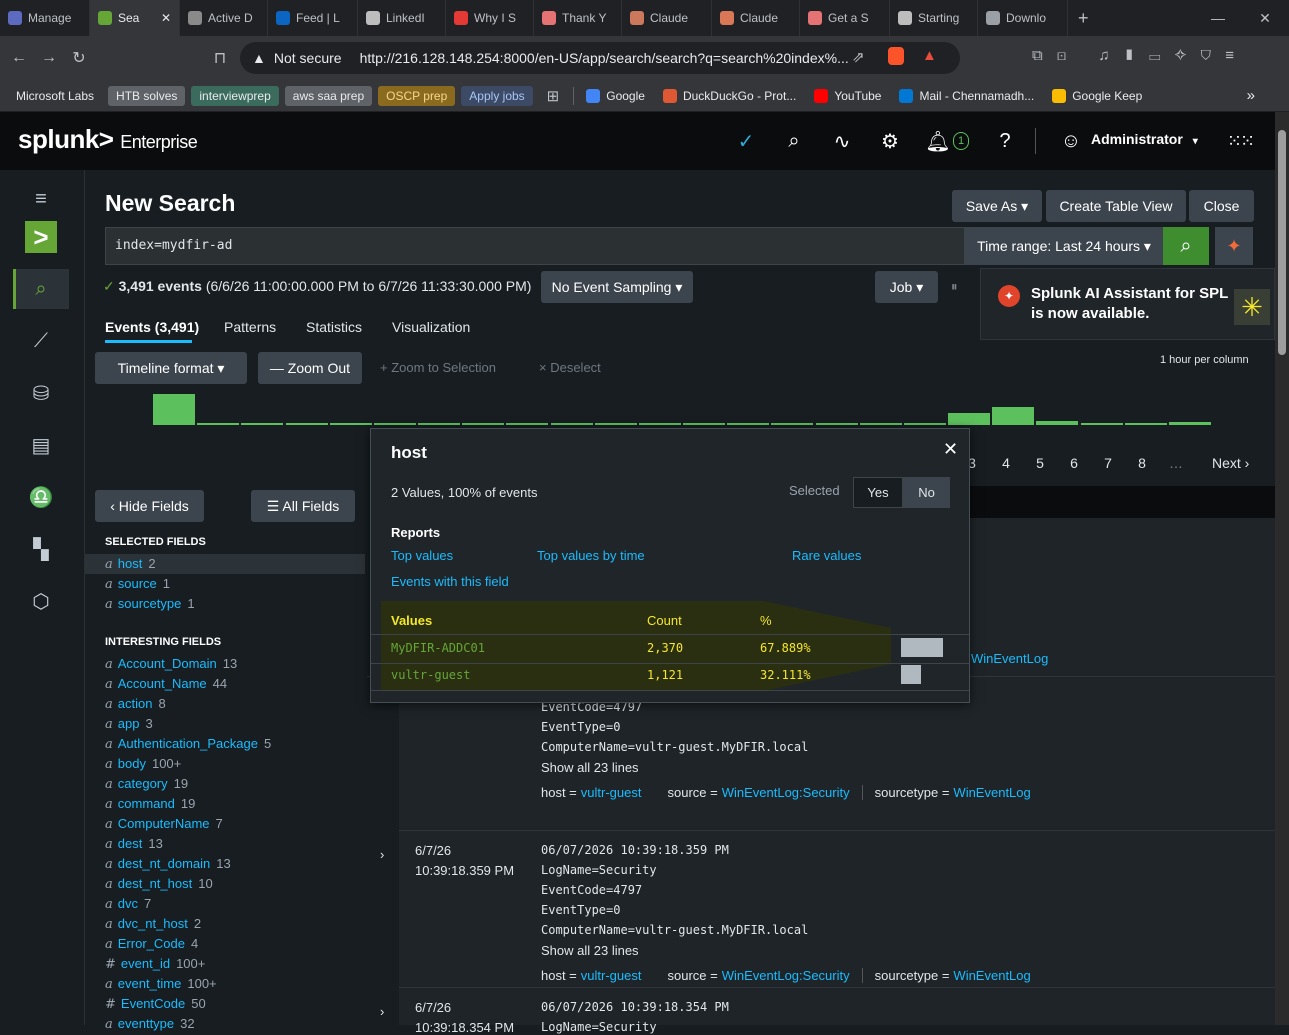  I want to click on event-sampling-dropdown: No Event Sampling ▾, so click(617, 287).